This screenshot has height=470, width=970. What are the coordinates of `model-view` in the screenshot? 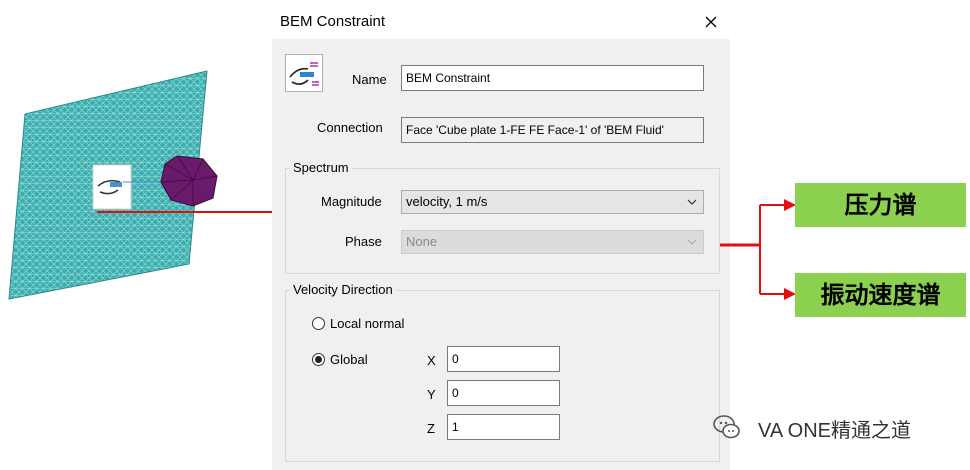 It's located at (116, 186).